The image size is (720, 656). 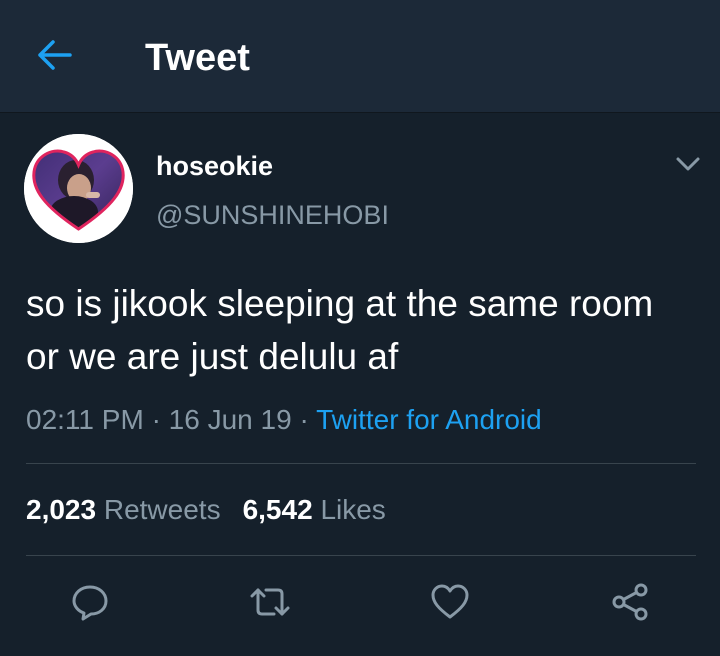 I want to click on likes-label: Likes, so click(x=353, y=509).